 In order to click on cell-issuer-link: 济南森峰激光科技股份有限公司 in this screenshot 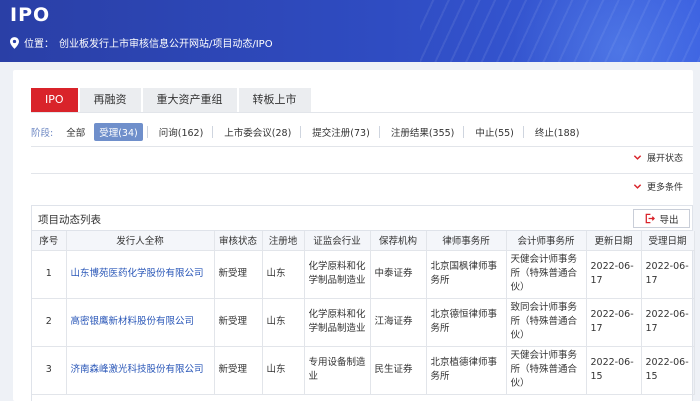, I will do `click(140, 370)`.